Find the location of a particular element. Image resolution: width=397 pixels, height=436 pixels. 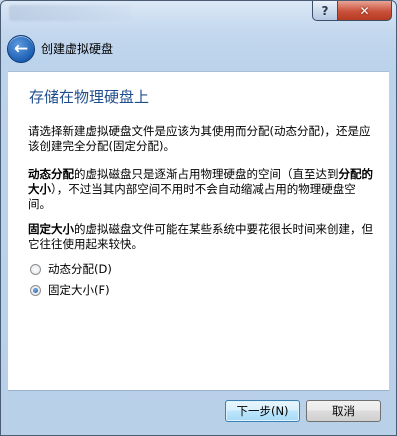

cancel-button: 取消 is located at coordinates (343, 411).